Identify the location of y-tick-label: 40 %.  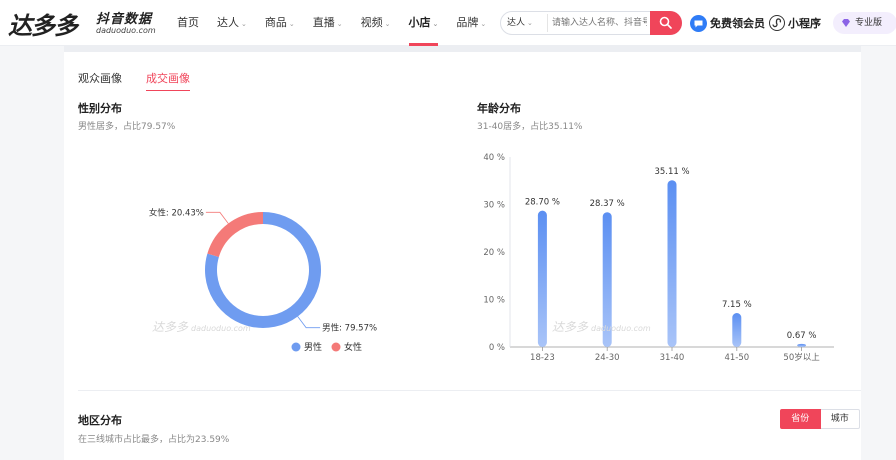
(494, 158).